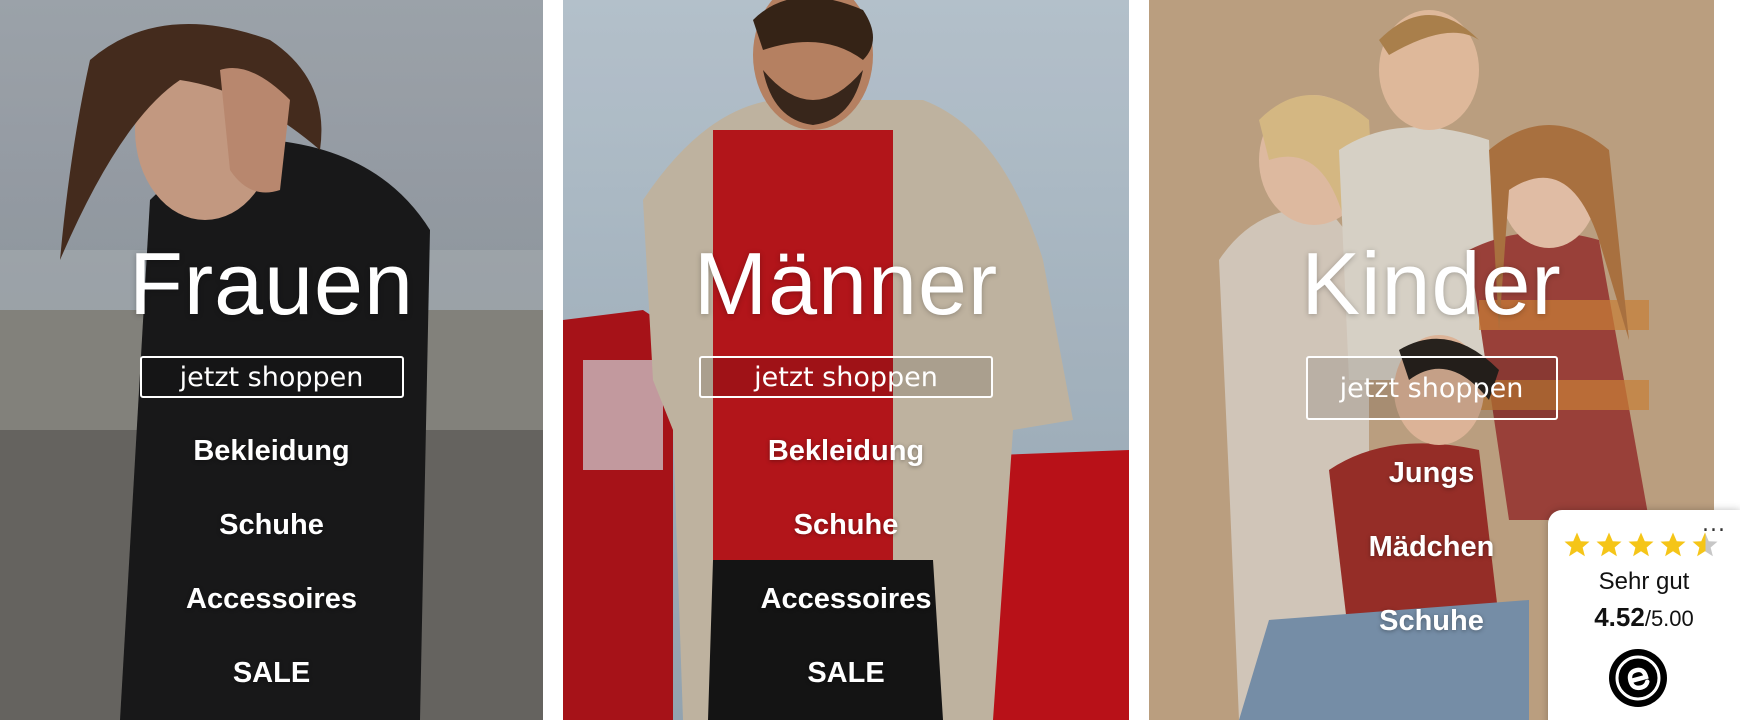 The height and width of the screenshot is (720, 1740). Describe the element at coordinates (1431, 284) in the screenshot. I see `panel-title: Kinder` at that location.